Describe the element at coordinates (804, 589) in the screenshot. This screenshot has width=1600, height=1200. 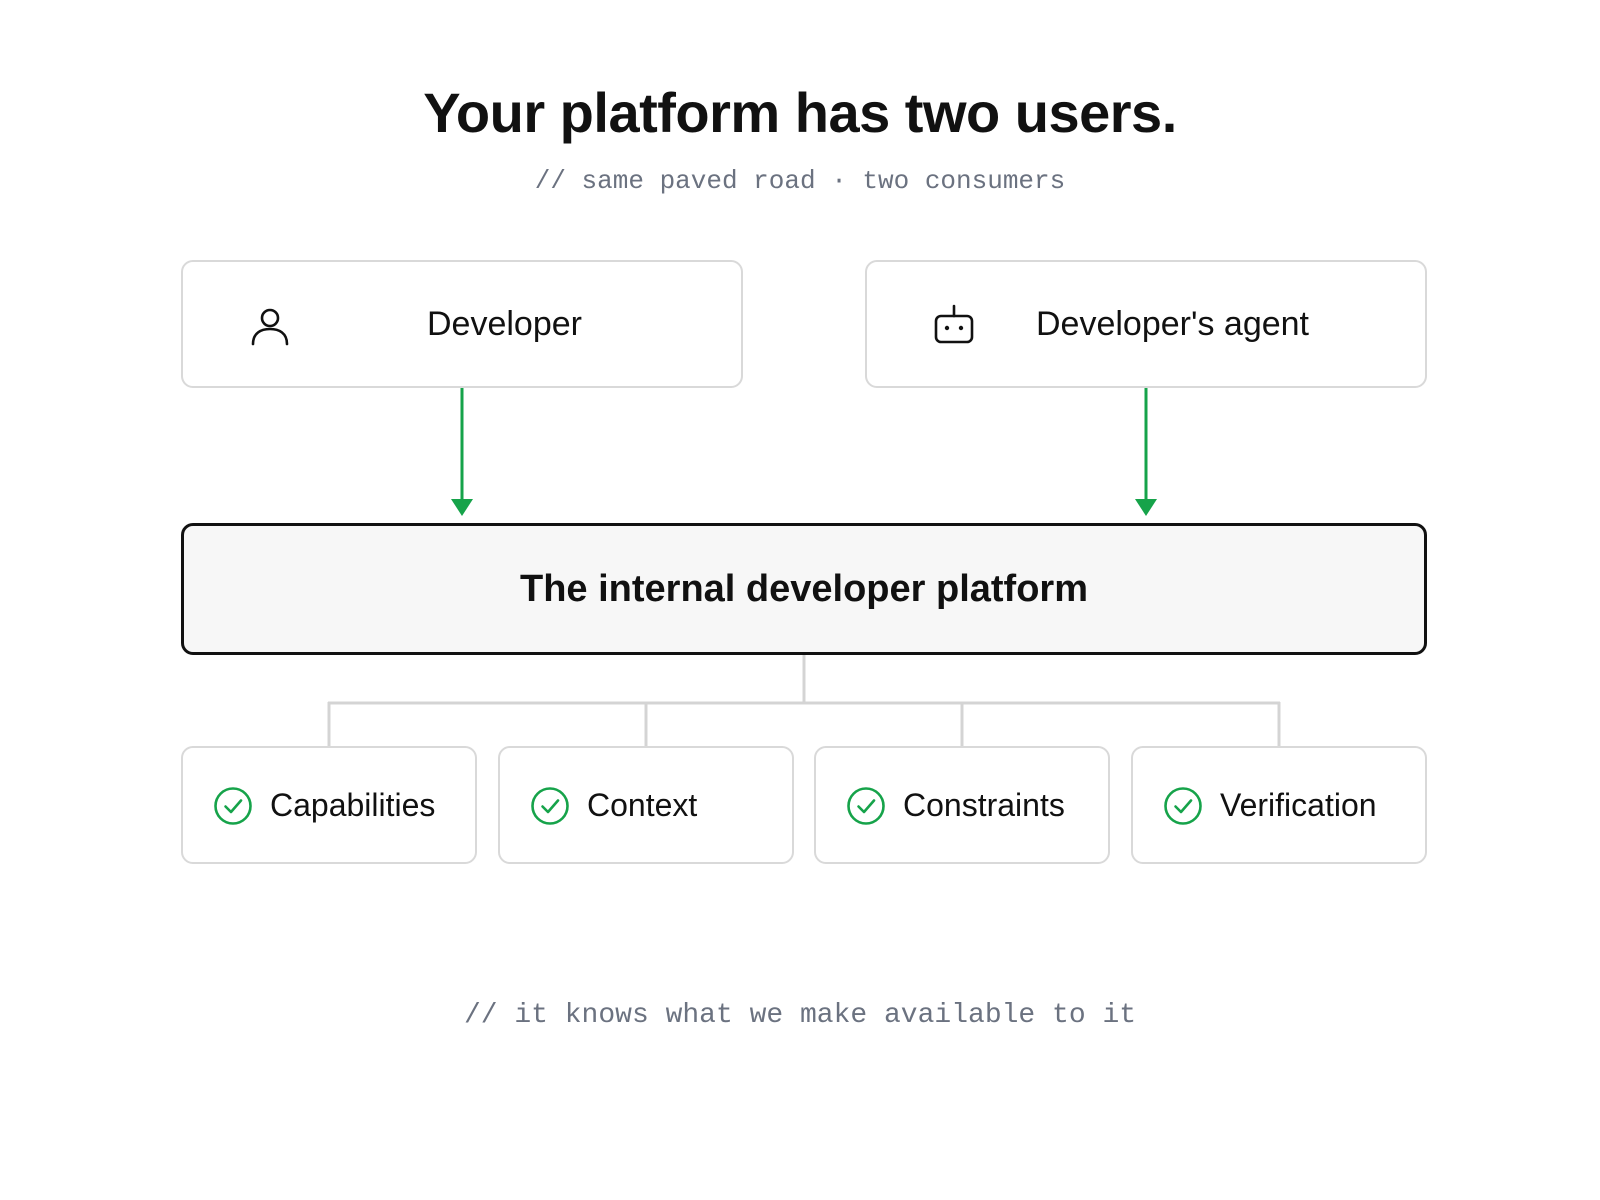
I see `platform-box: The internal developer platform` at that location.